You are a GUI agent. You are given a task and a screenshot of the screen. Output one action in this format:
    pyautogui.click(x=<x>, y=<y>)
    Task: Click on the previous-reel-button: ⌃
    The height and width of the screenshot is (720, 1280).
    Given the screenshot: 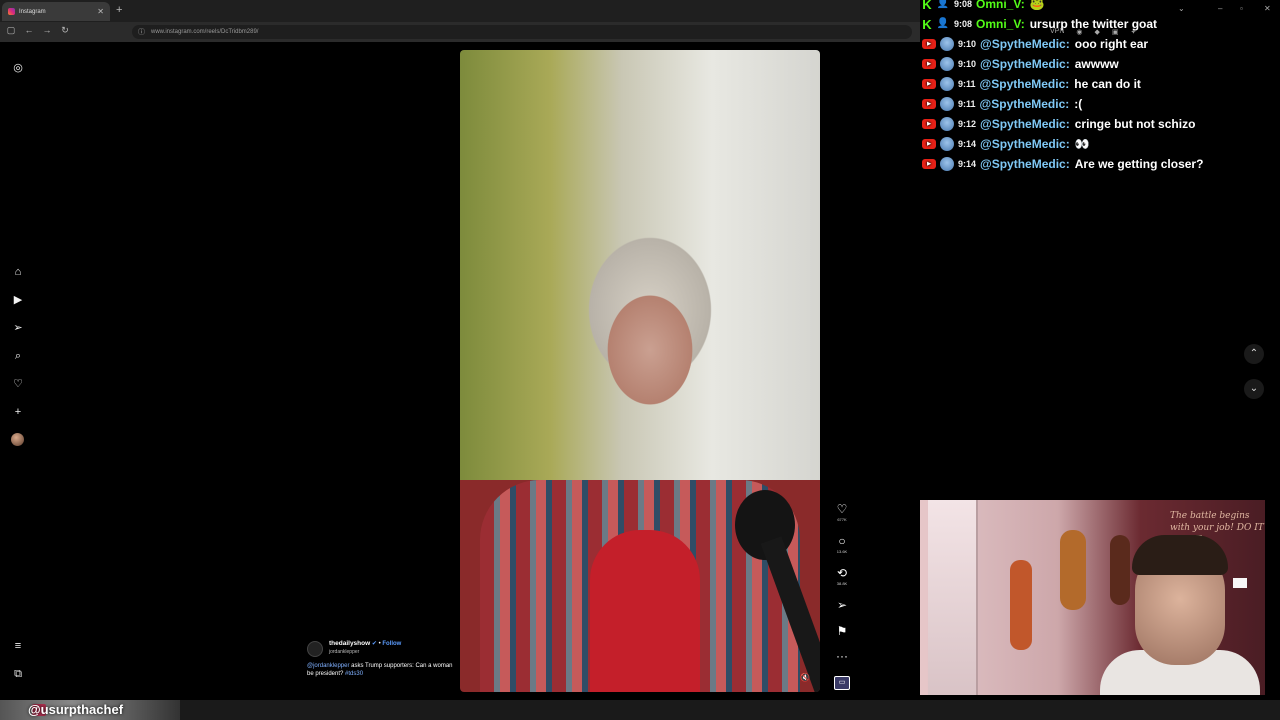 What is the action you would take?
    pyautogui.click(x=1254, y=354)
    